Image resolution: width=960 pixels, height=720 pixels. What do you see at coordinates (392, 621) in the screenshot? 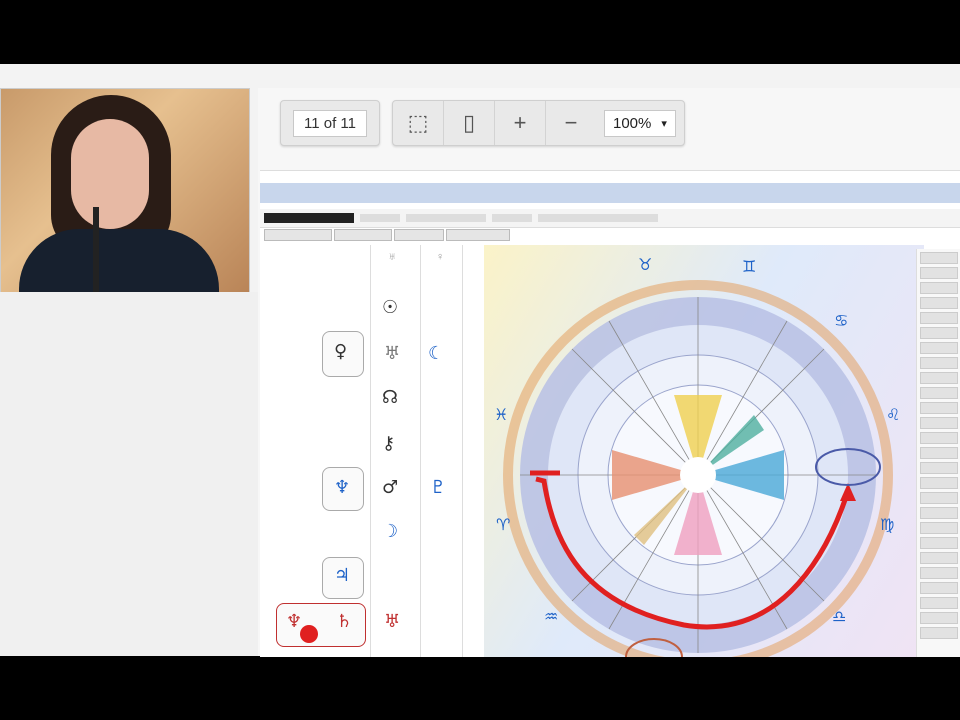
I see `uranus-glyph-2: ♅` at bounding box center [392, 621].